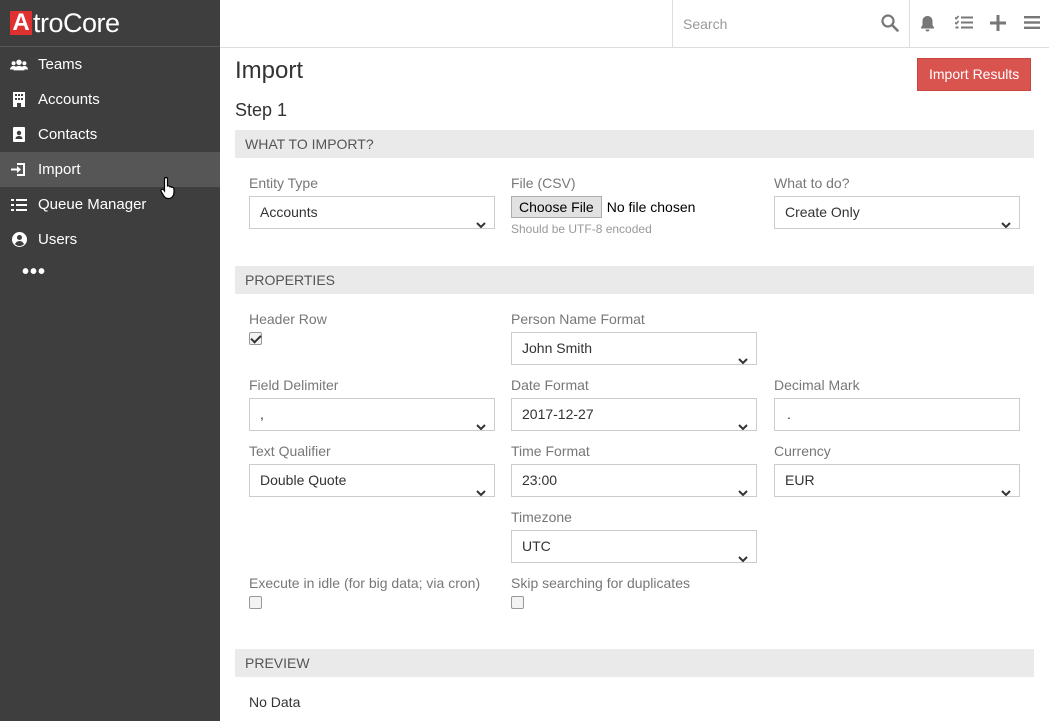 This screenshot has width=1049, height=721. What do you see at coordinates (536, 546) in the screenshot?
I see `timezone-value: UTC` at bounding box center [536, 546].